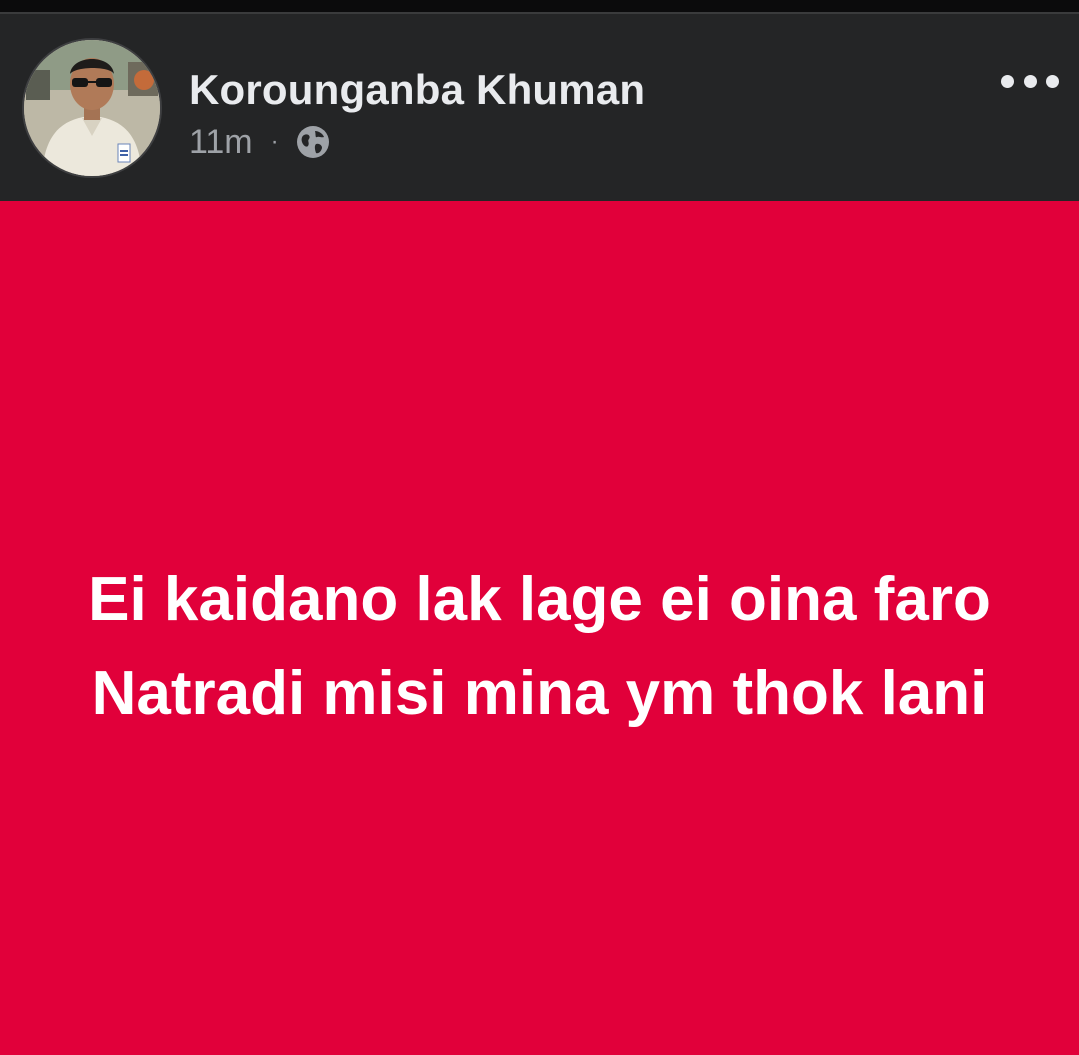 Image resolution: width=1079 pixels, height=1055 pixels. I want to click on post-text-line: Ei kaidano lak lage ei oina faro, so click(539, 599).